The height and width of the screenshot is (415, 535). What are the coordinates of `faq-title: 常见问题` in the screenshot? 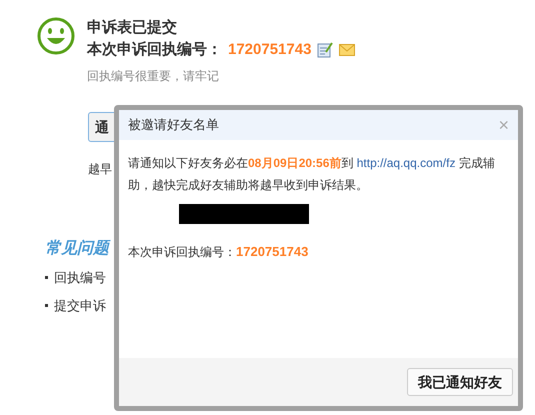 It's located at (77, 248).